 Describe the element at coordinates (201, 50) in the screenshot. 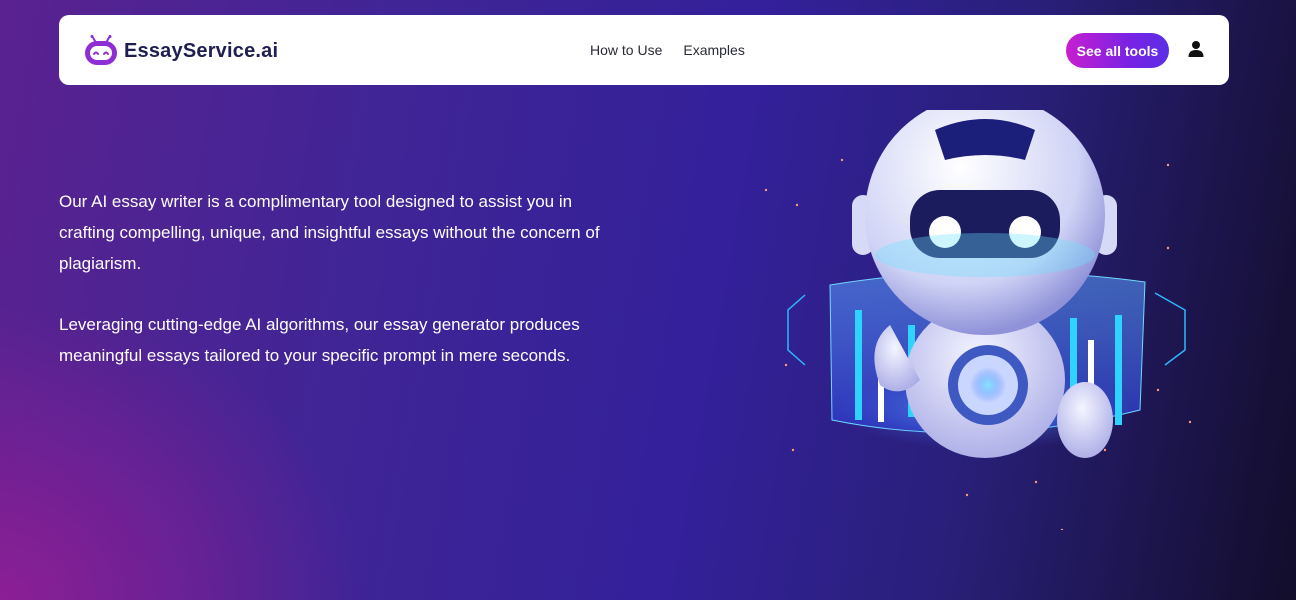

I see `logo-text: EssayService.ai` at that location.